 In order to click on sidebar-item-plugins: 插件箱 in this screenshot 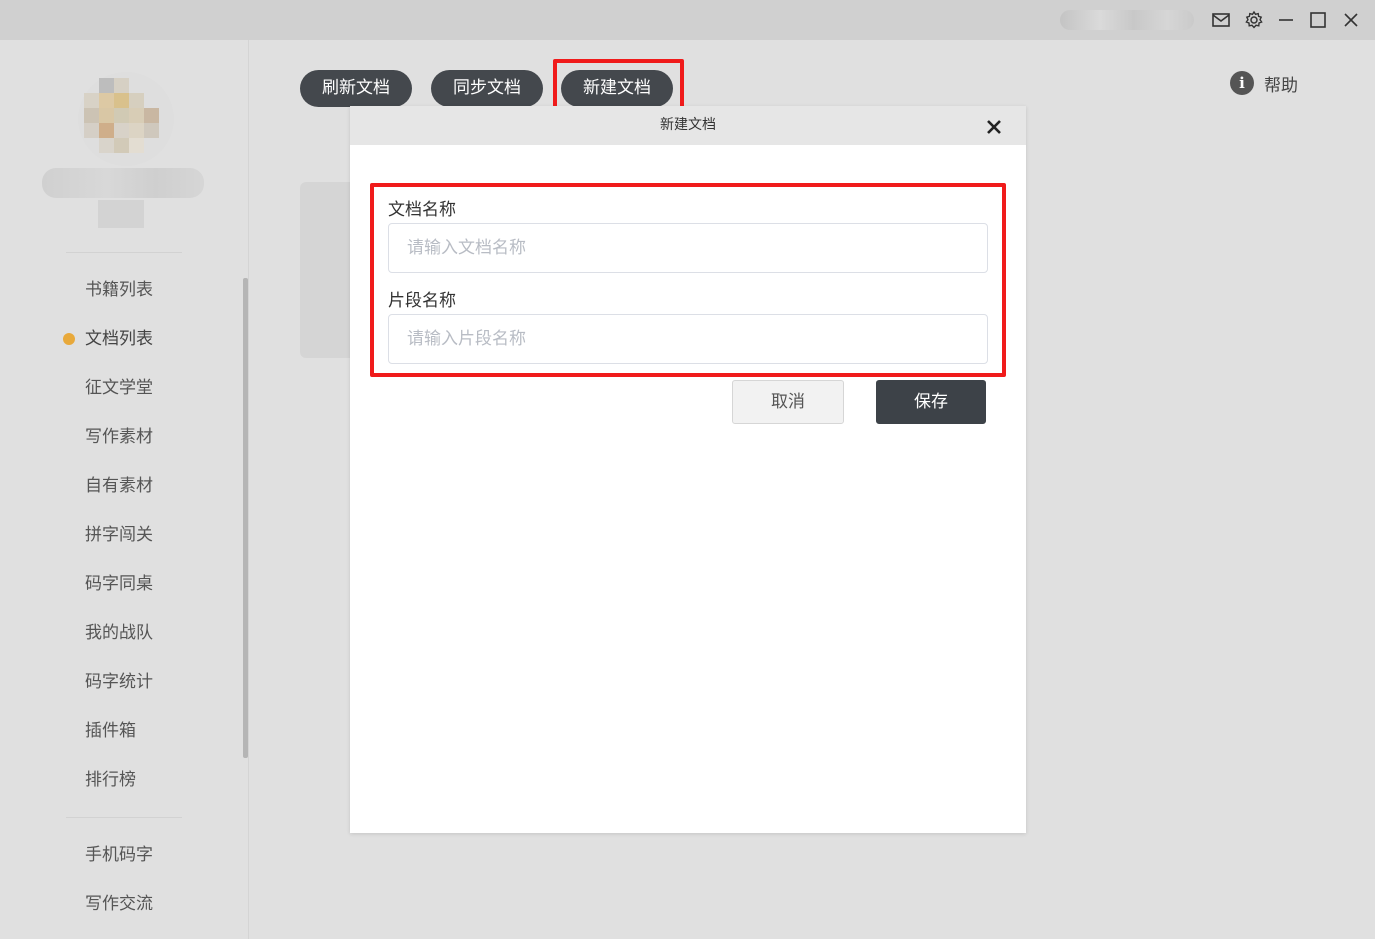, I will do `click(110, 731)`.